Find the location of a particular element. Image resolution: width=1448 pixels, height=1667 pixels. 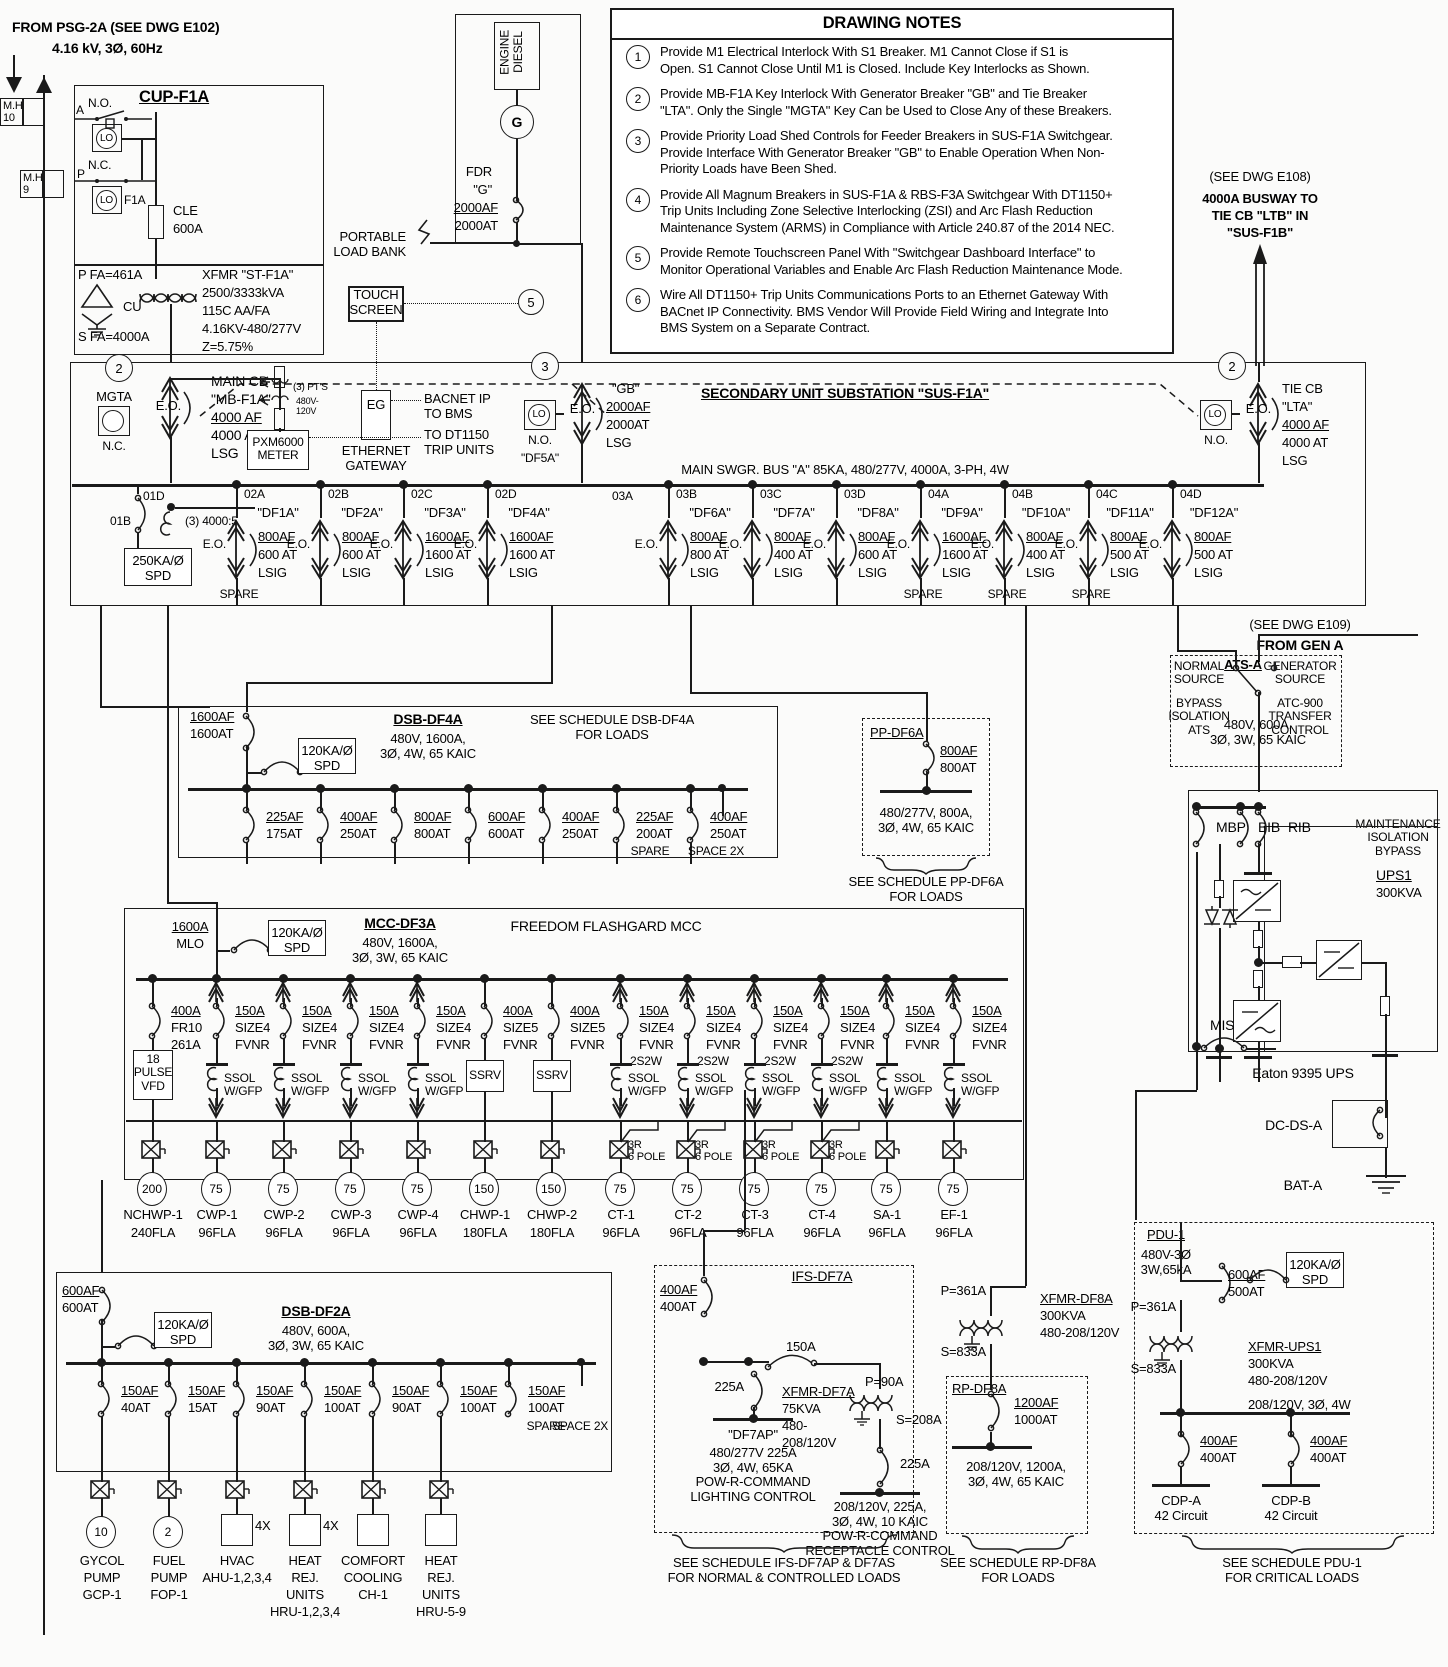

mcc-2s2w-label: 2S2W is located at coordinates (713, 1061).